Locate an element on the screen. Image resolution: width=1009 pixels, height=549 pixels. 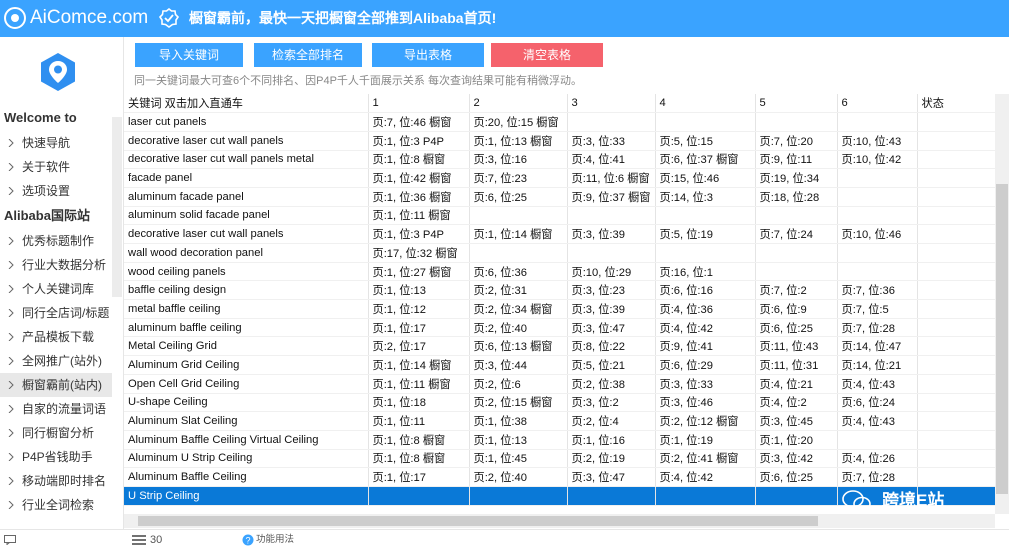
menu-icon is located at coordinates (139, 540).